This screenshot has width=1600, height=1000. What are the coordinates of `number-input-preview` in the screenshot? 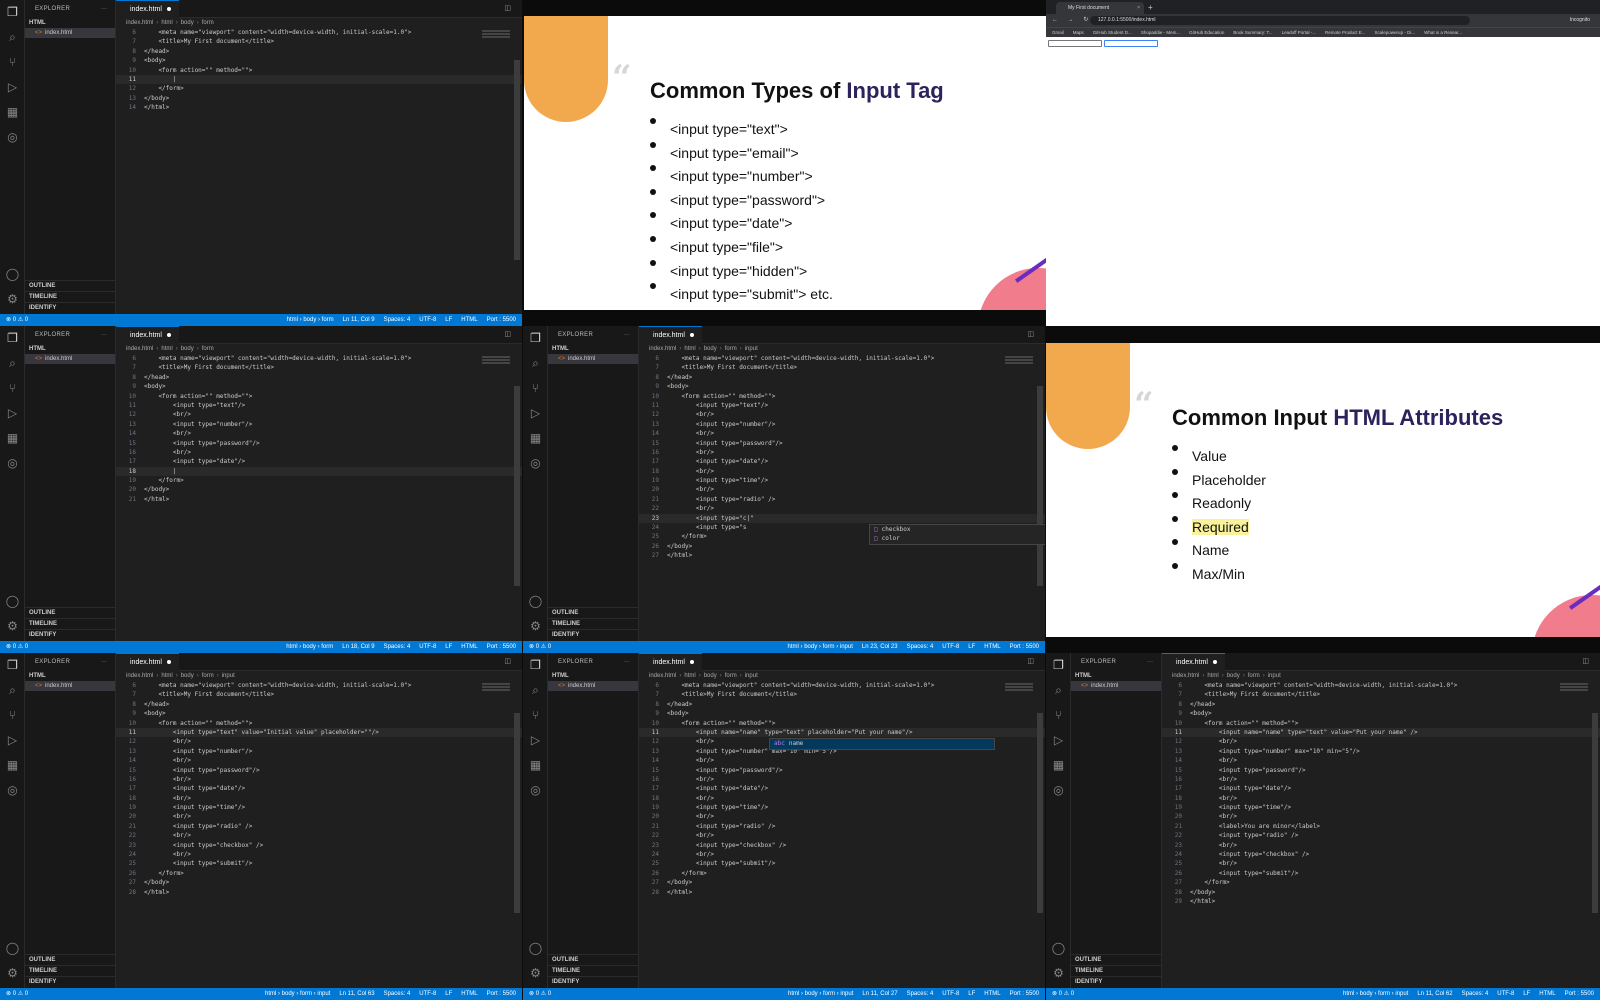 It's located at (1131, 43).